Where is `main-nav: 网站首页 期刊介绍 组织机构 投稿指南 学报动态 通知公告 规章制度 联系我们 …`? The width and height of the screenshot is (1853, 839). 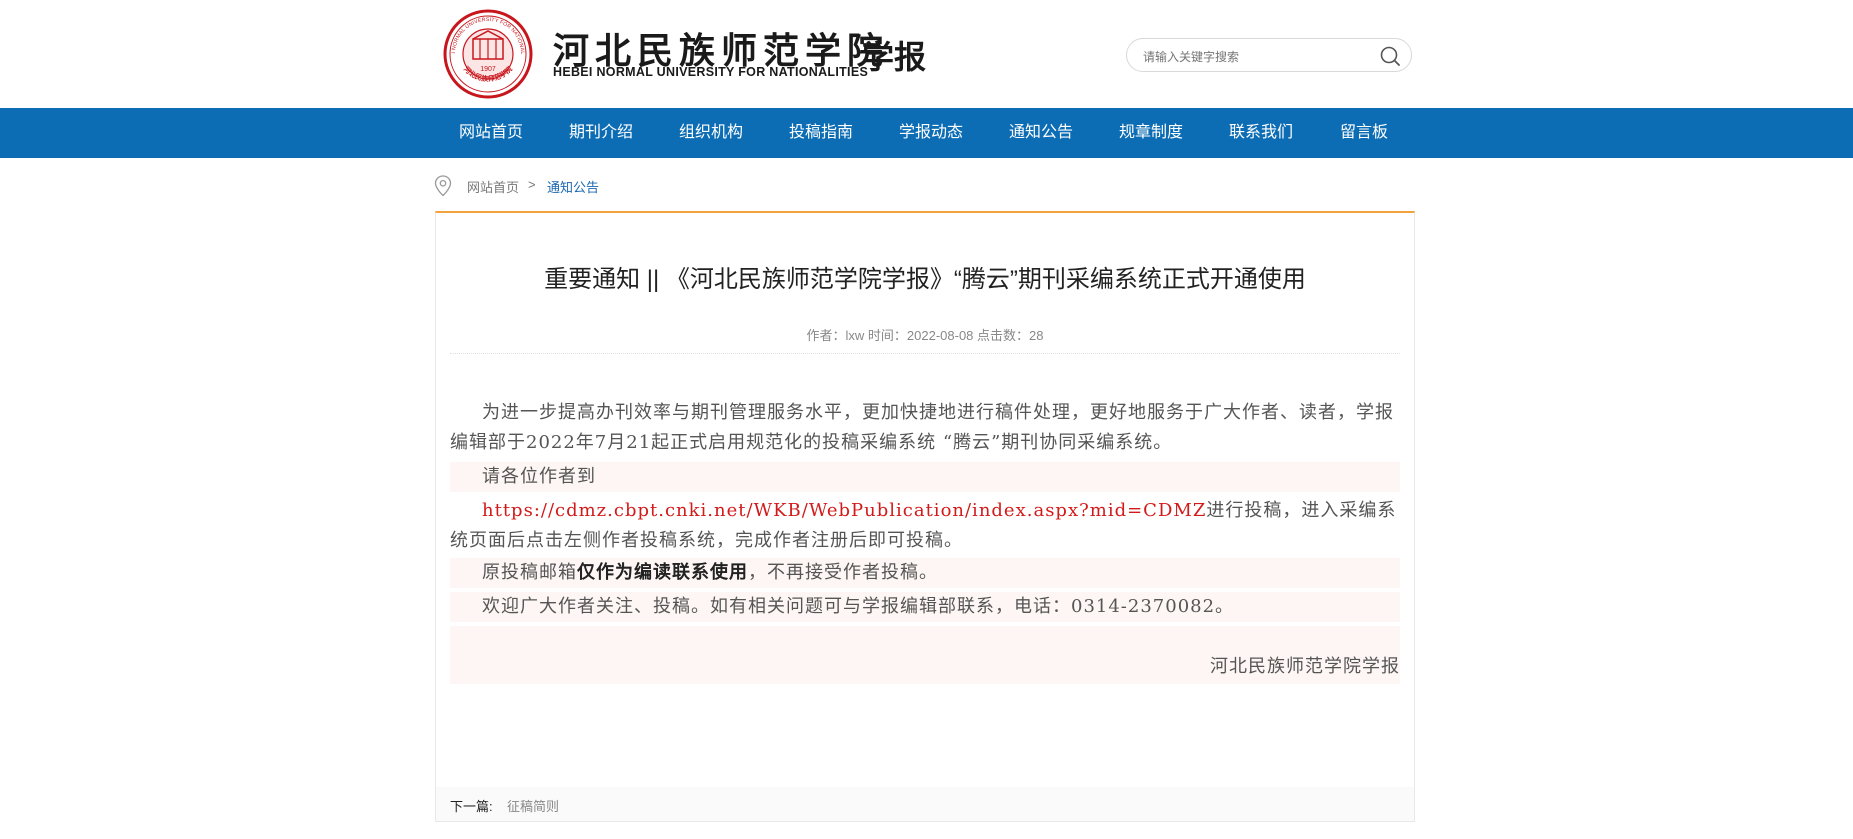 main-nav: 网站首页 期刊介绍 组织机构 投稿指南 学报动态 通知公告 规章制度 联系我们 … is located at coordinates (926, 133).